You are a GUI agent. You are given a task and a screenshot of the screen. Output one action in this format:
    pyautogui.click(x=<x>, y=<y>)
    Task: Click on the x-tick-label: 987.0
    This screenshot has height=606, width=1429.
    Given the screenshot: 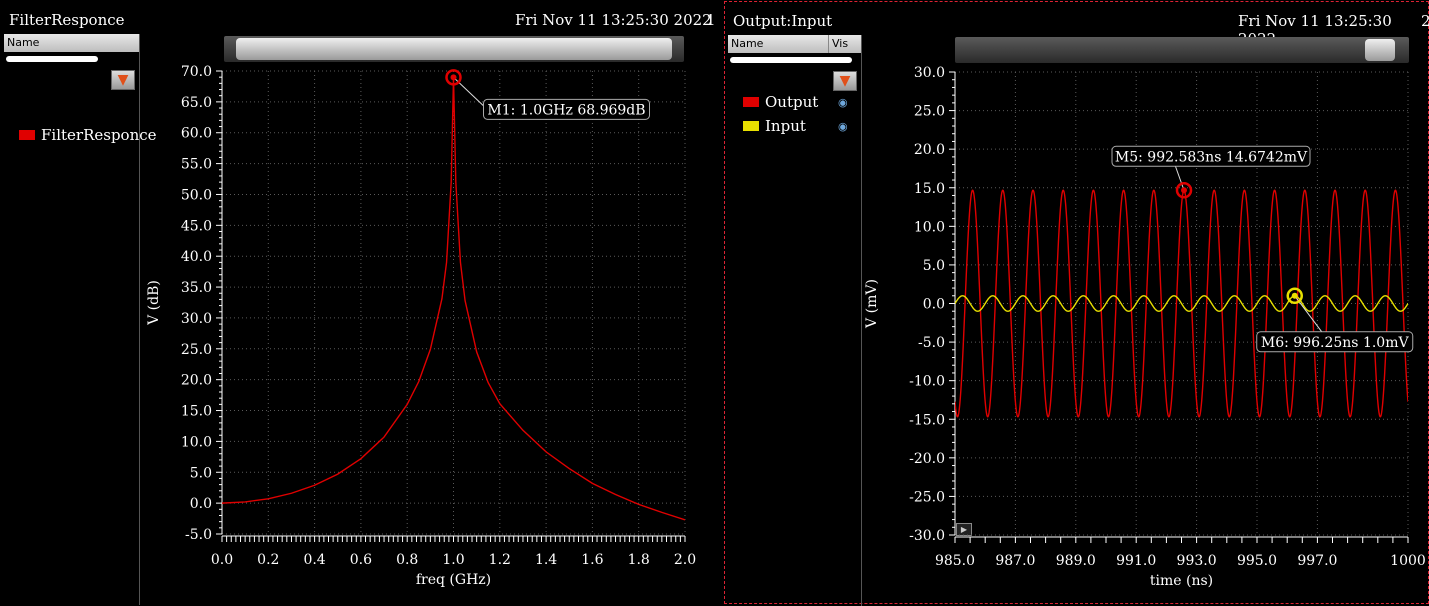 What is the action you would take?
    pyautogui.click(x=1015, y=561)
    